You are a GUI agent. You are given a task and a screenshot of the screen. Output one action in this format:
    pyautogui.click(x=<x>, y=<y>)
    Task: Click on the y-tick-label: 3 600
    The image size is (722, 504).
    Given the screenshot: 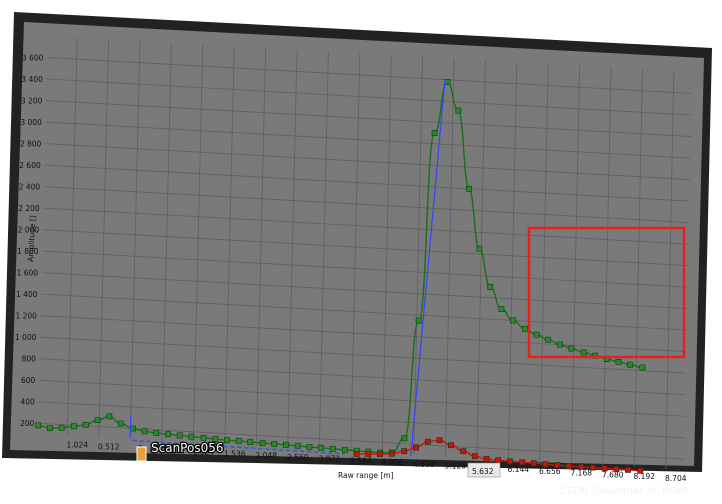 What is the action you would take?
    pyautogui.click(x=33, y=58)
    